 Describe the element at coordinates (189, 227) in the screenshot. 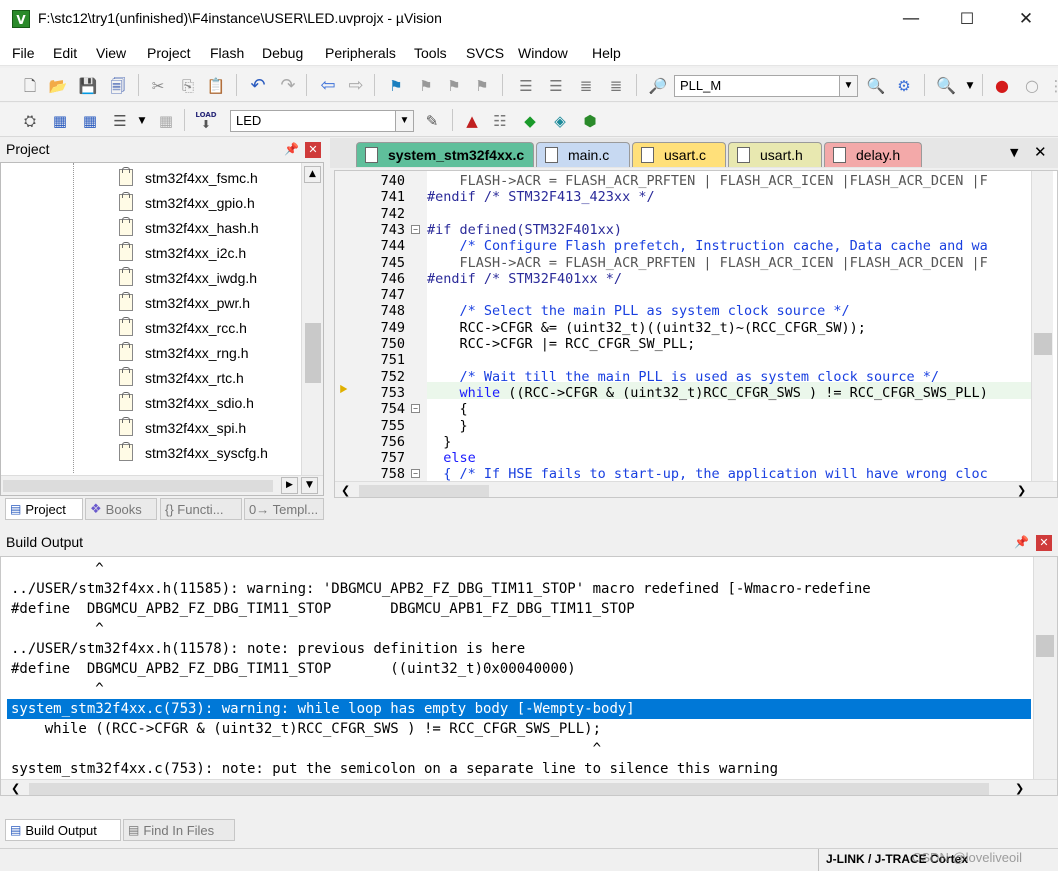

I see `tree-item: stm32f4xx_hash.h` at that location.